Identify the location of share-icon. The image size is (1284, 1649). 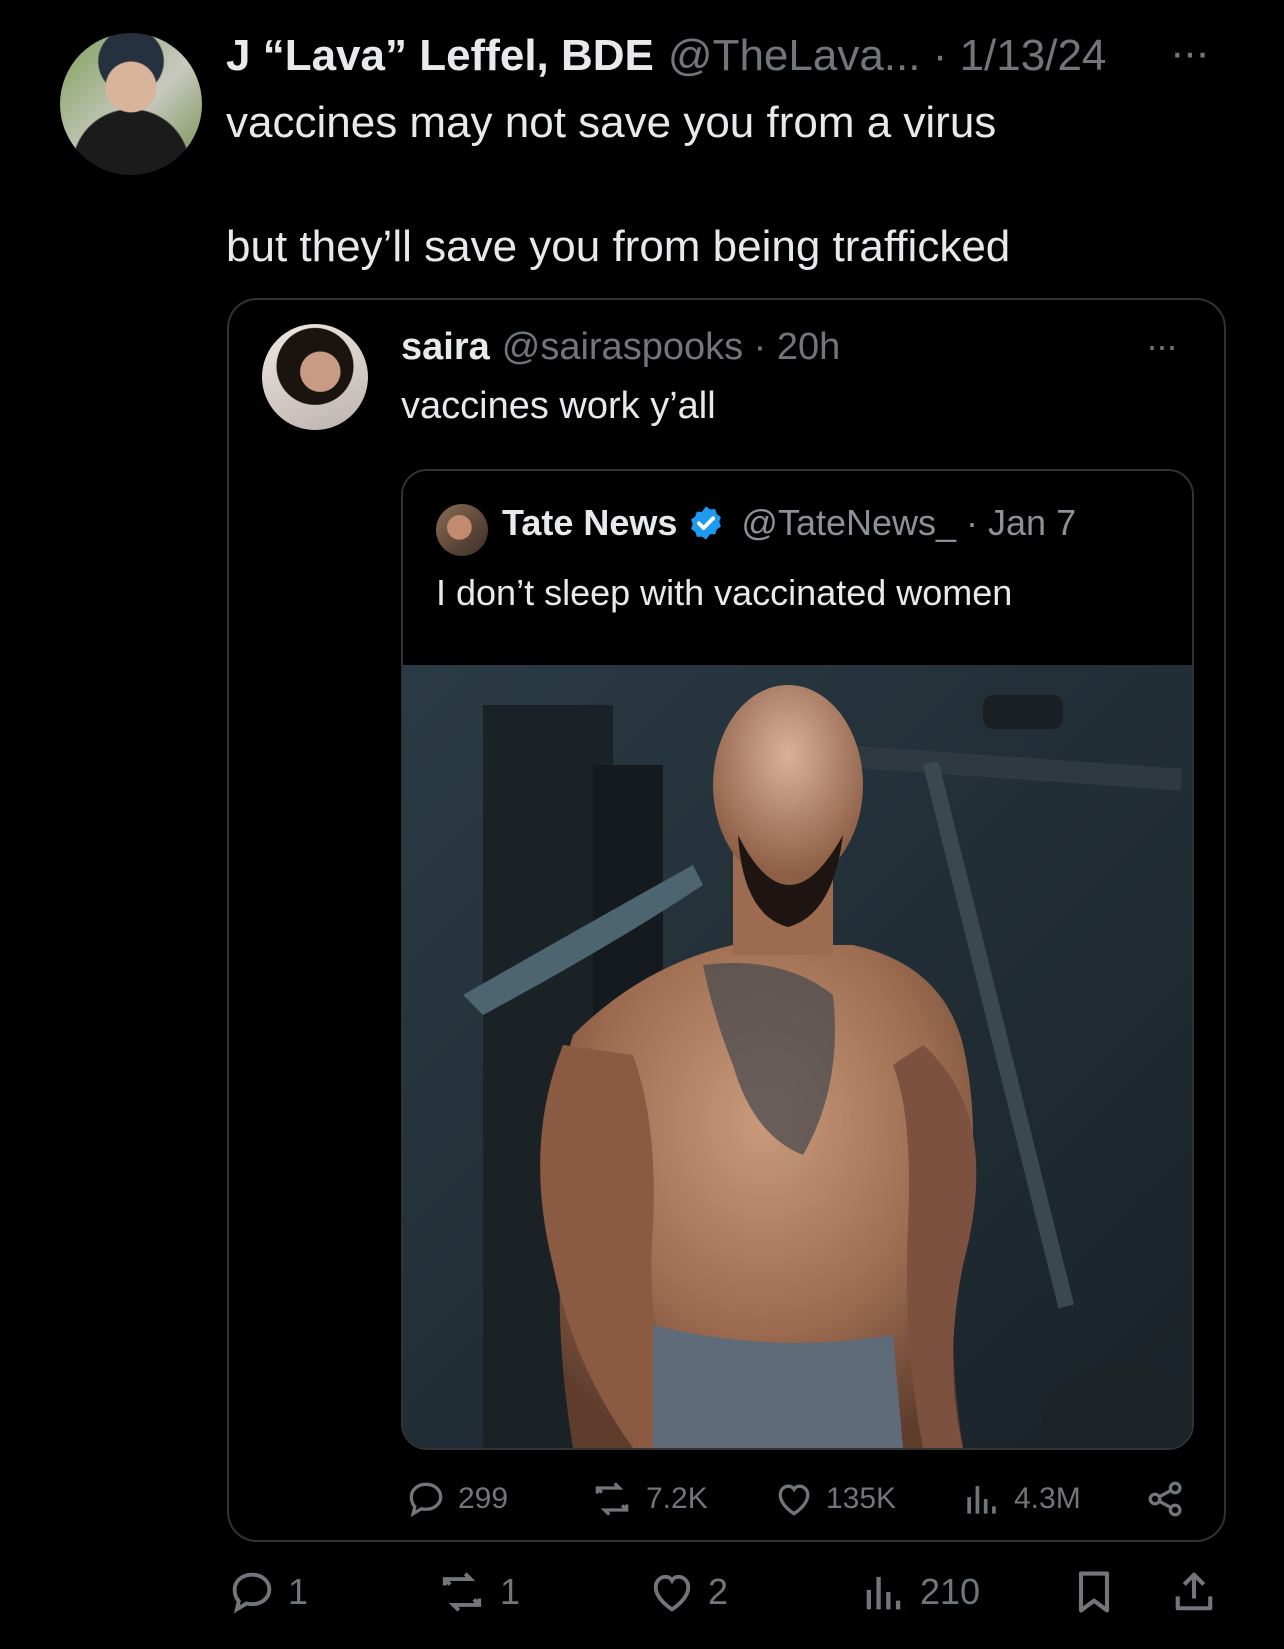
(1165, 1499).